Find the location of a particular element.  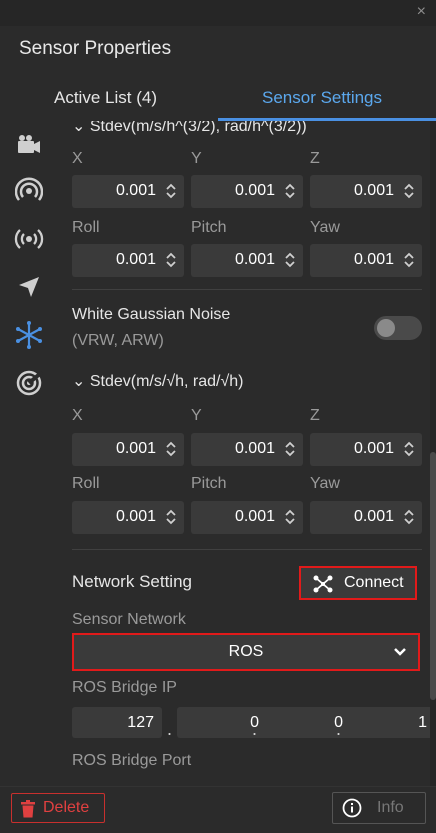

stdev-section-1-label: Stdev(m/s/h^(3/2), rad/h^(3/2)) is located at coordinates (198, 128).